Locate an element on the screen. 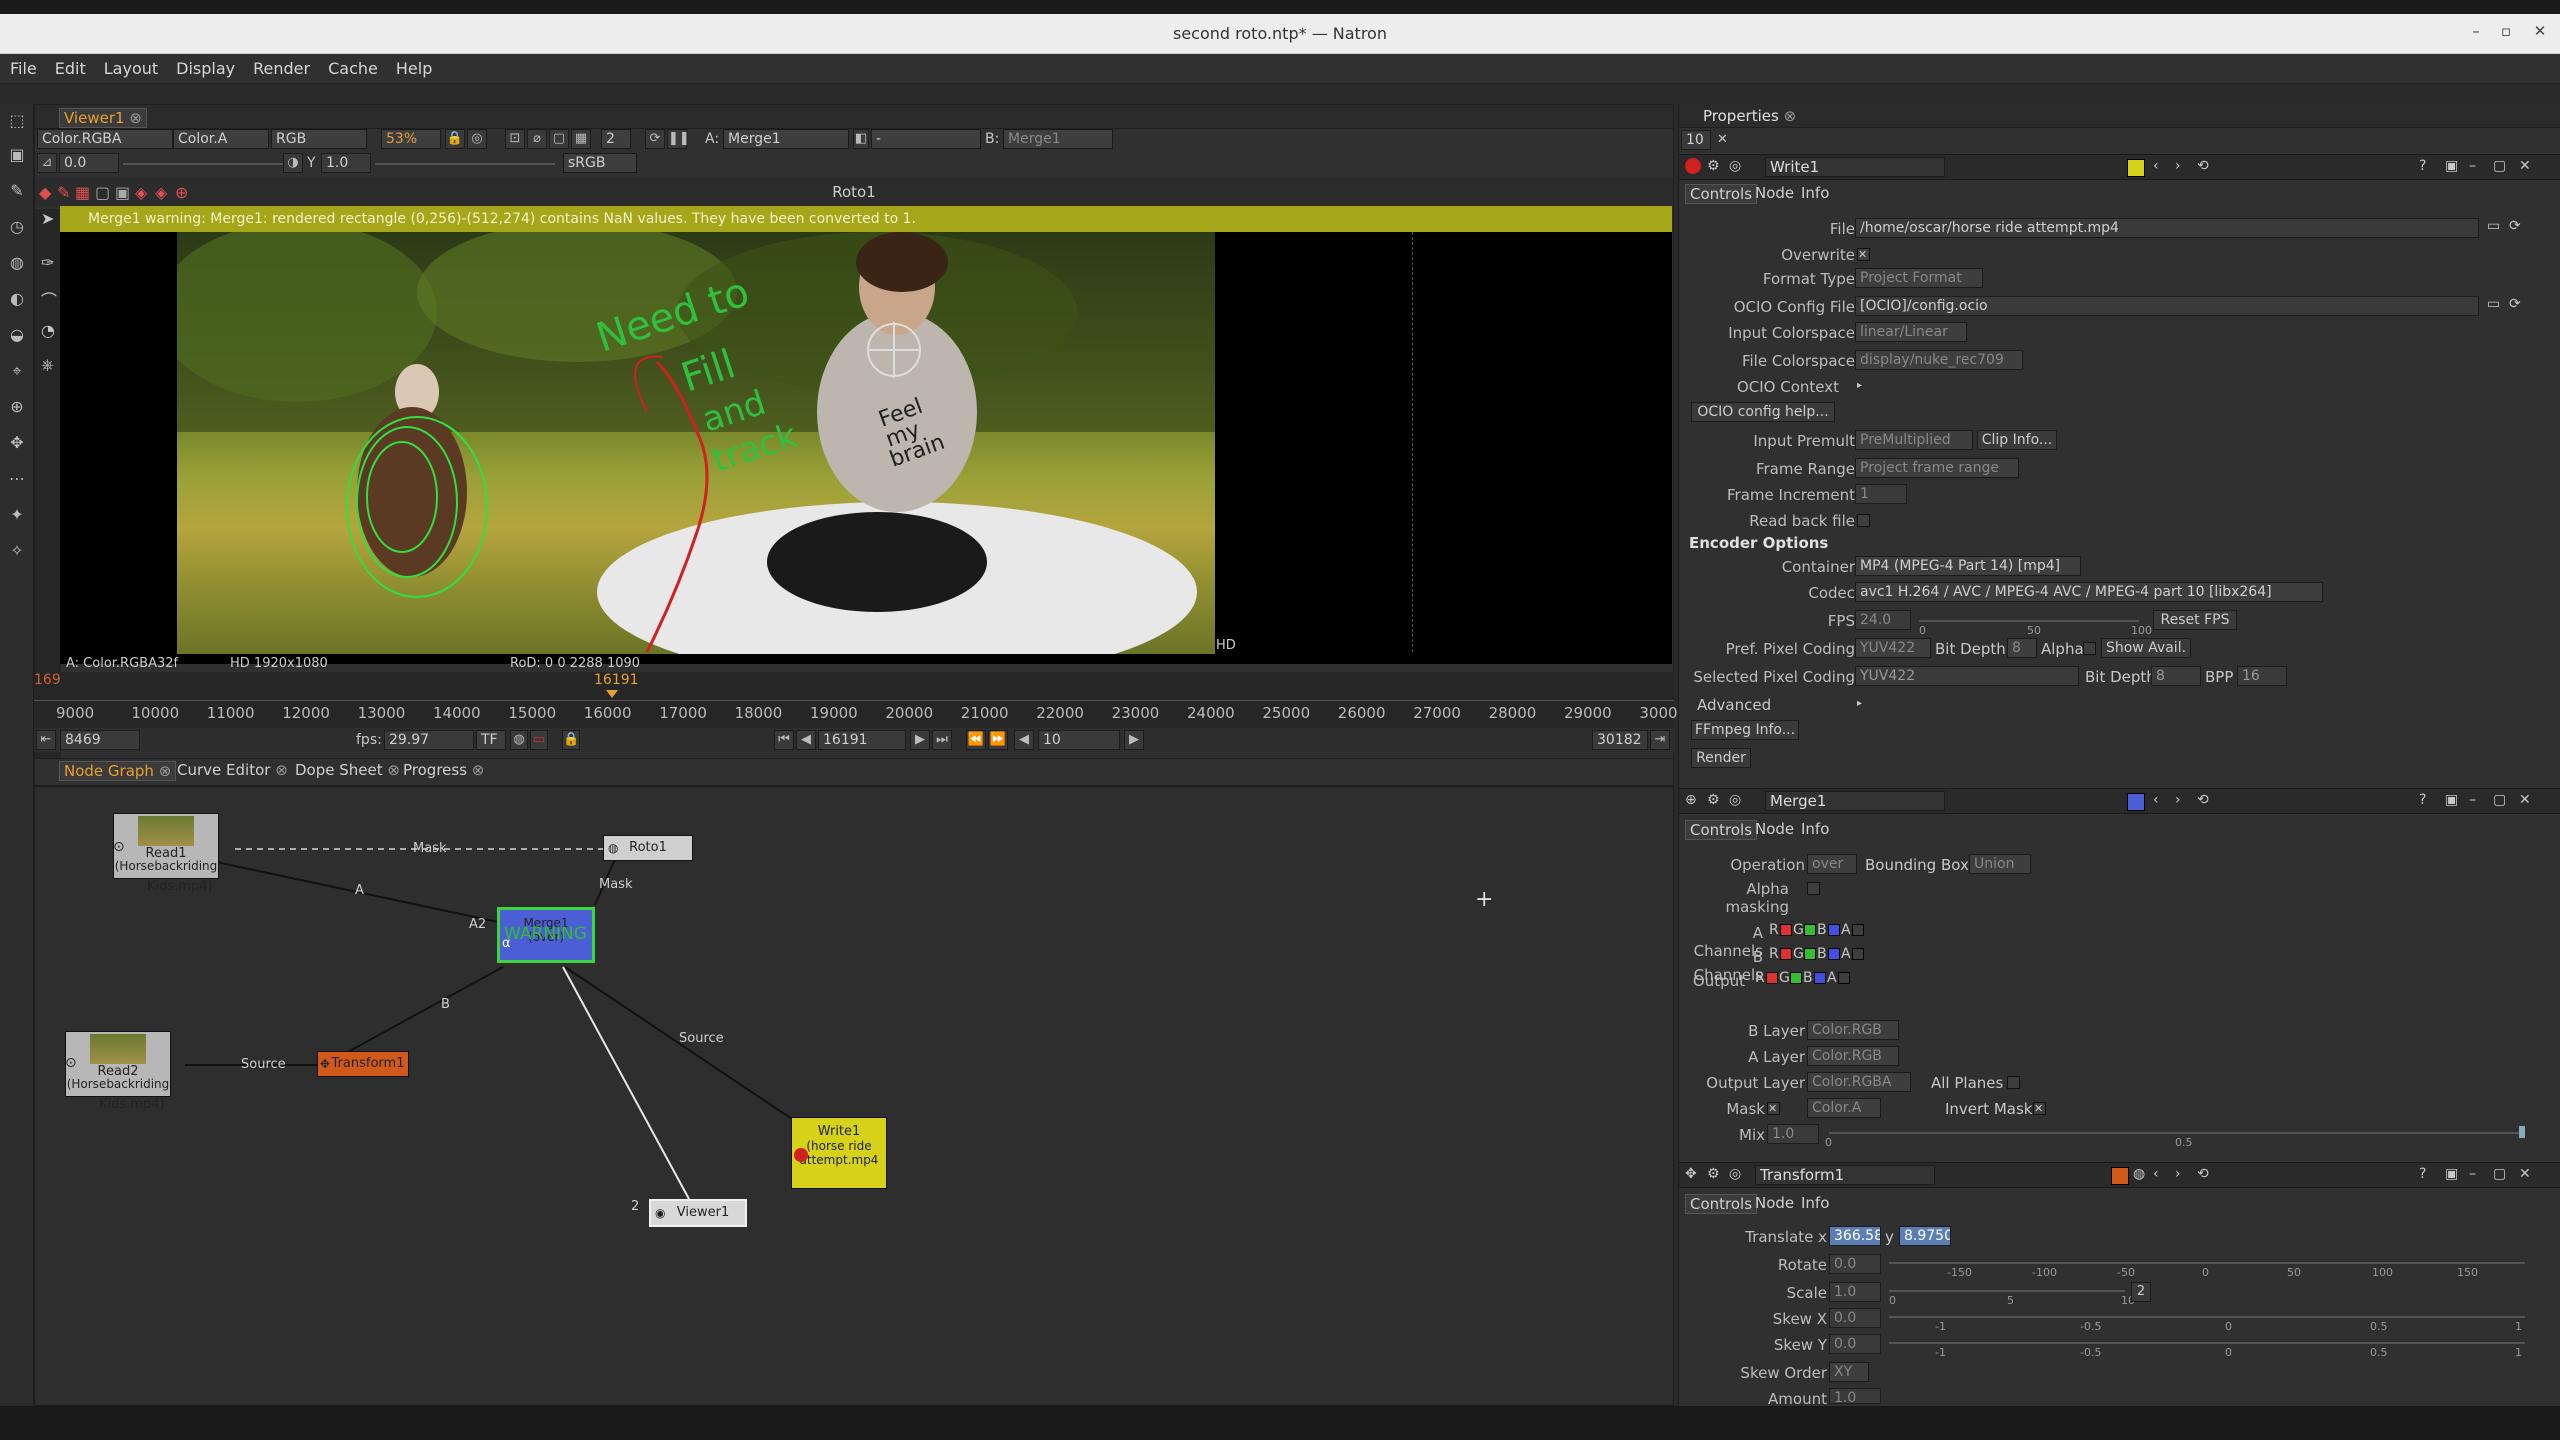 Image resolution: width=2560 pixels, height=1440 pixels. ochan-G-checkbox is located at coordinates (1796, 978).